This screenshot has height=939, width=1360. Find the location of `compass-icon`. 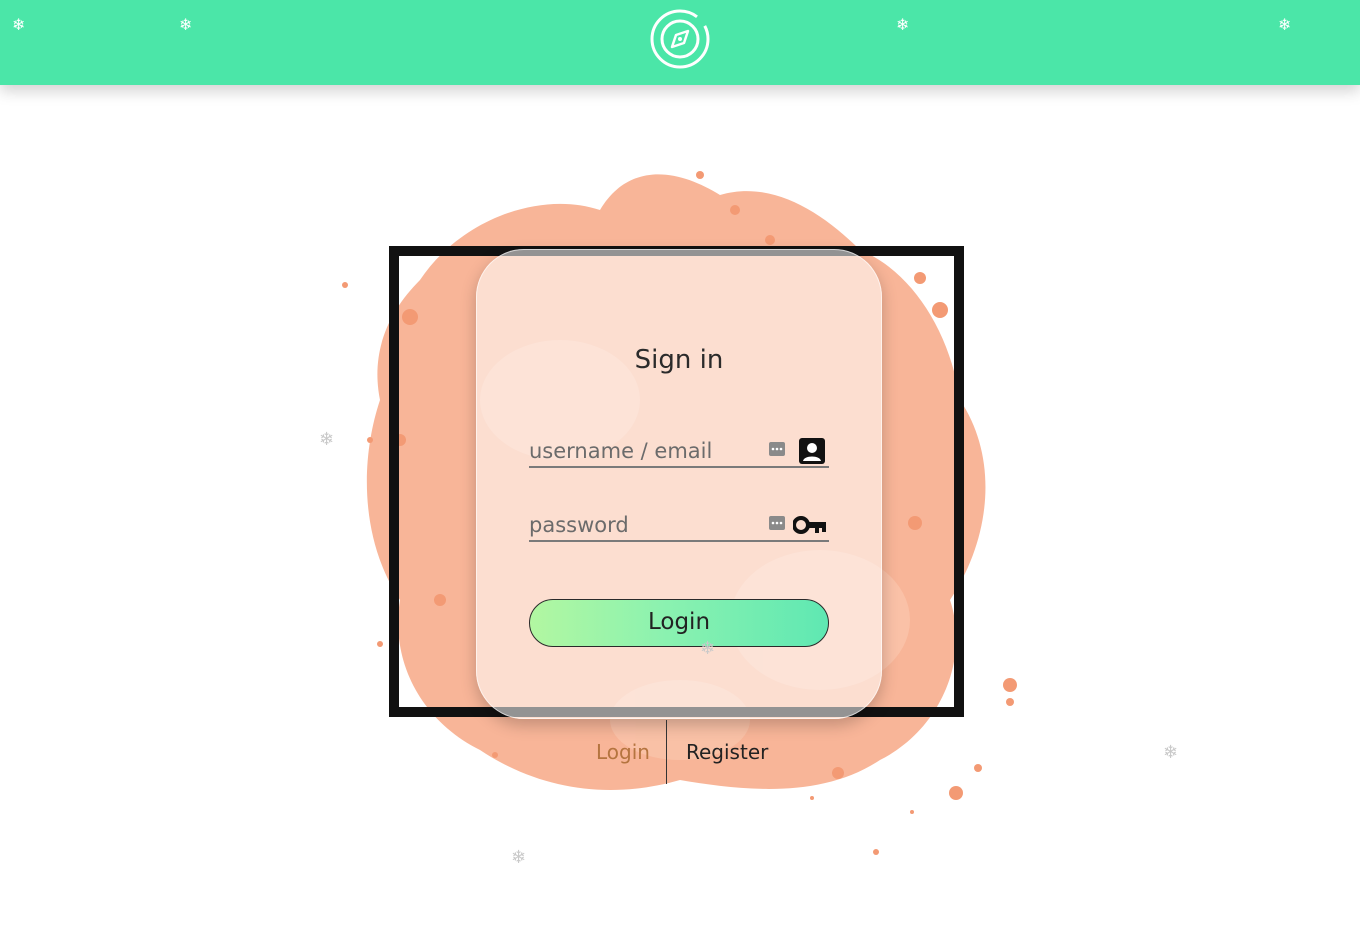

compass-icon is located at coordinates (680, 39).